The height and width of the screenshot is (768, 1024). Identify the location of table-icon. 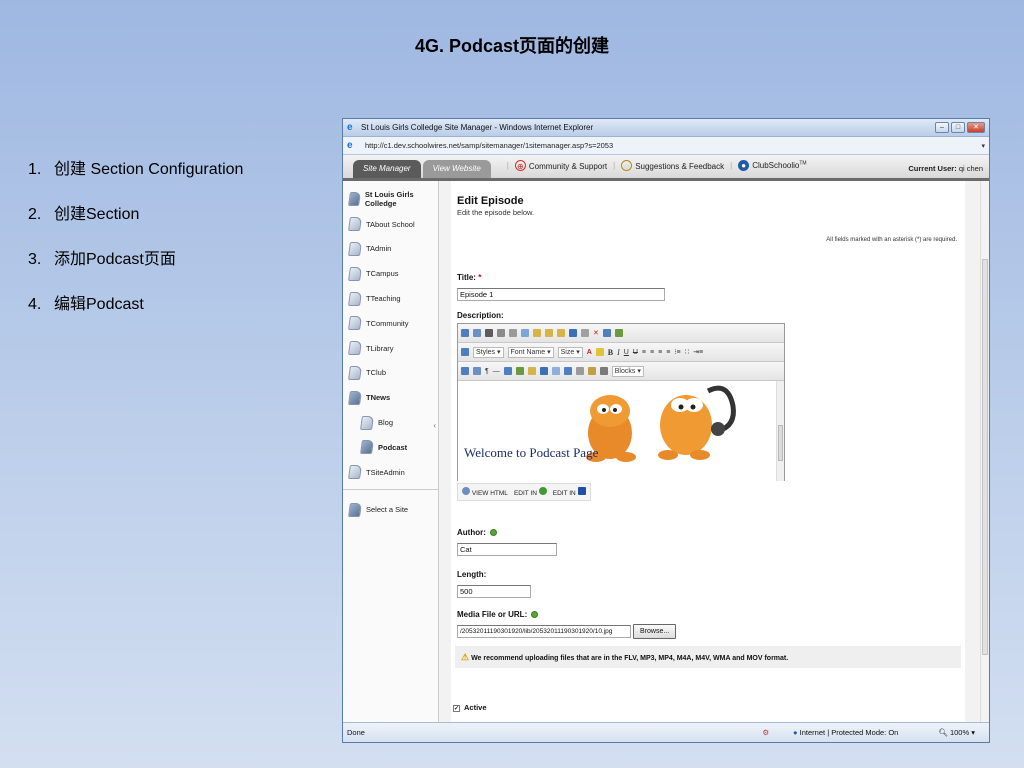
(618, 333).